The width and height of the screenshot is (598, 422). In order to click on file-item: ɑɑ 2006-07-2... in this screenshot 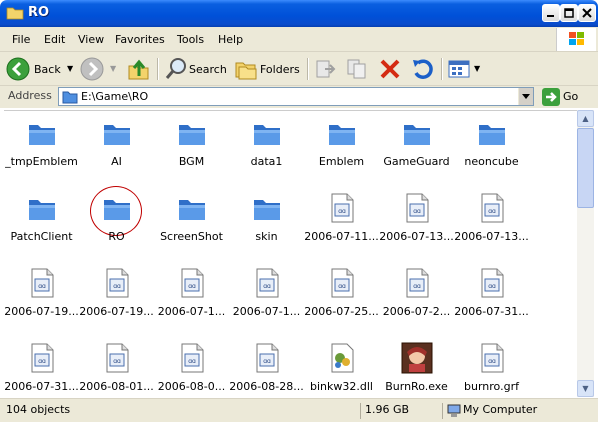, I will do `click(416, 301)`.